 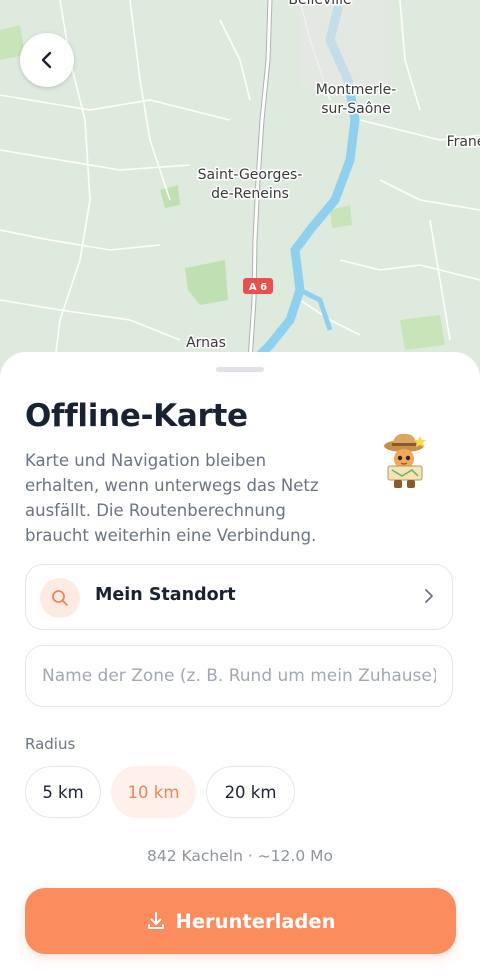 I want to click on download-icon, so click(x=156, y=921).